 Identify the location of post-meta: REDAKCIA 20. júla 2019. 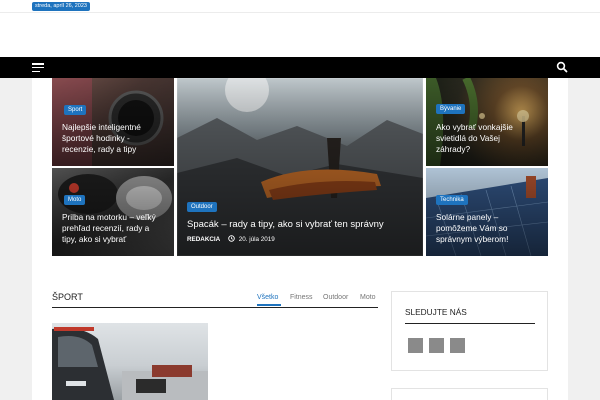
(231, 239).